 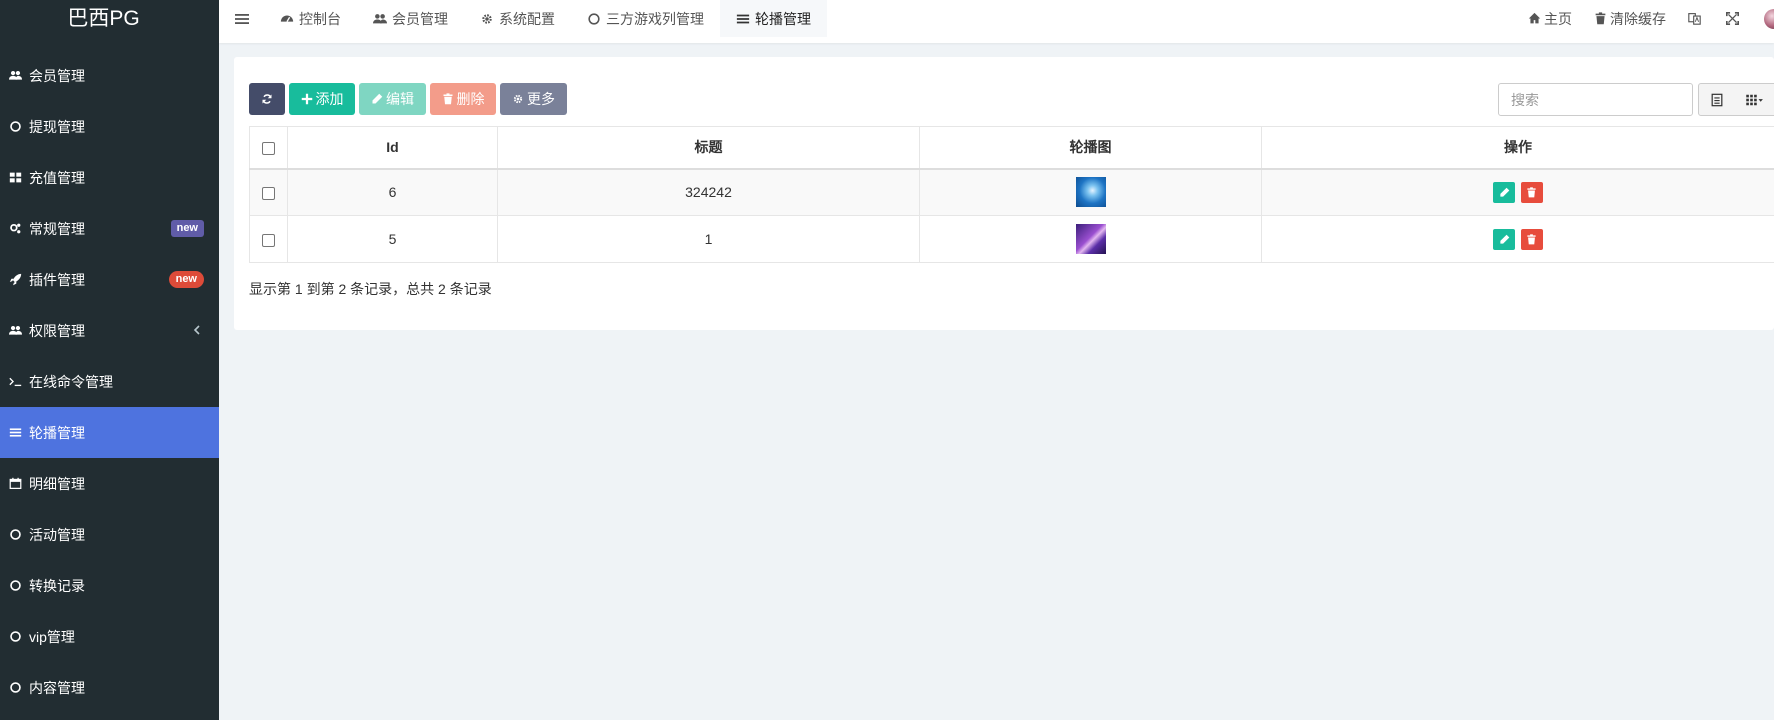 I want to click on tab-carousel: 轮播管理, so click(x=773, y=18).